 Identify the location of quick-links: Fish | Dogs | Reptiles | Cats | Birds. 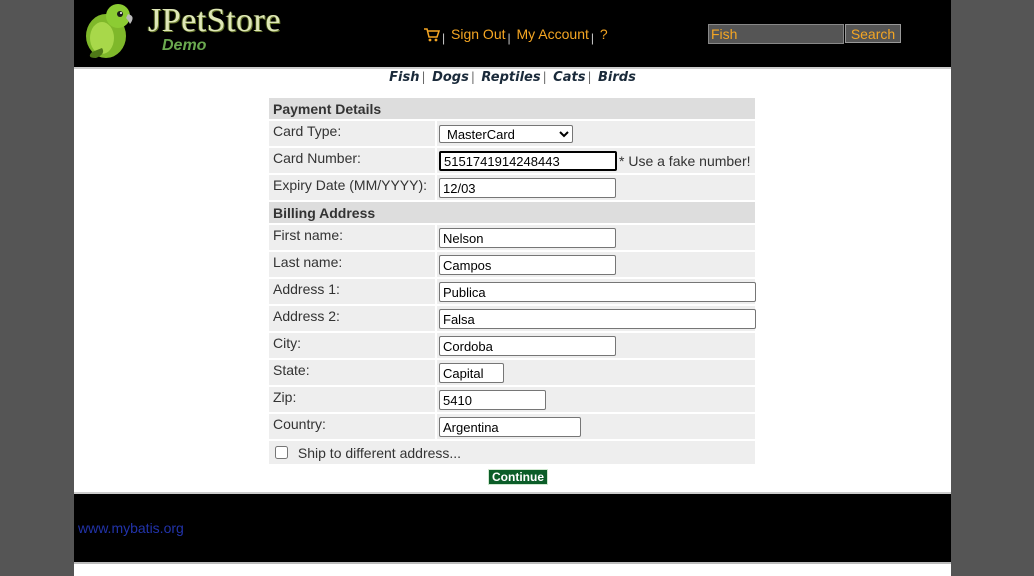
(512, 77).